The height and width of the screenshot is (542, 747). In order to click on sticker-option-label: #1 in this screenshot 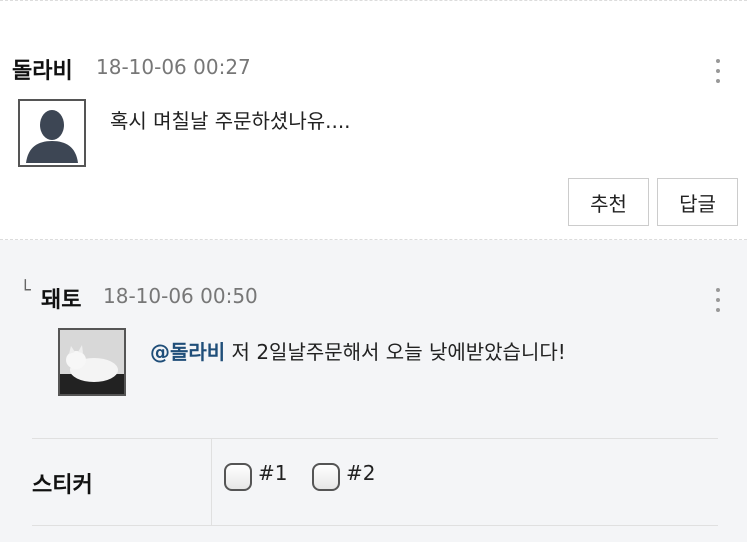, I will do `click(273, 473)`.